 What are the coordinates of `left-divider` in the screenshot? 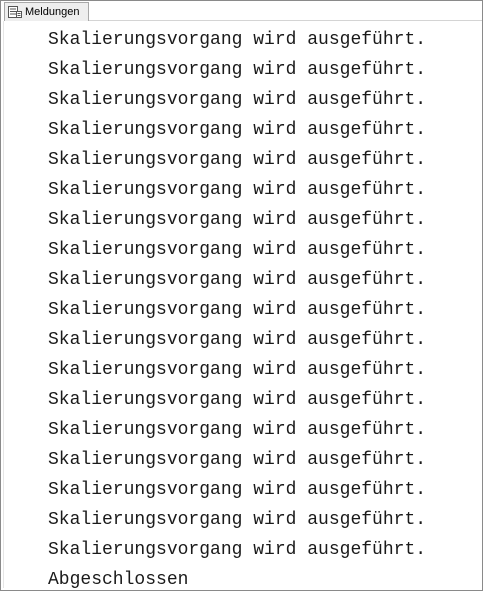 It's located at (3, 304).